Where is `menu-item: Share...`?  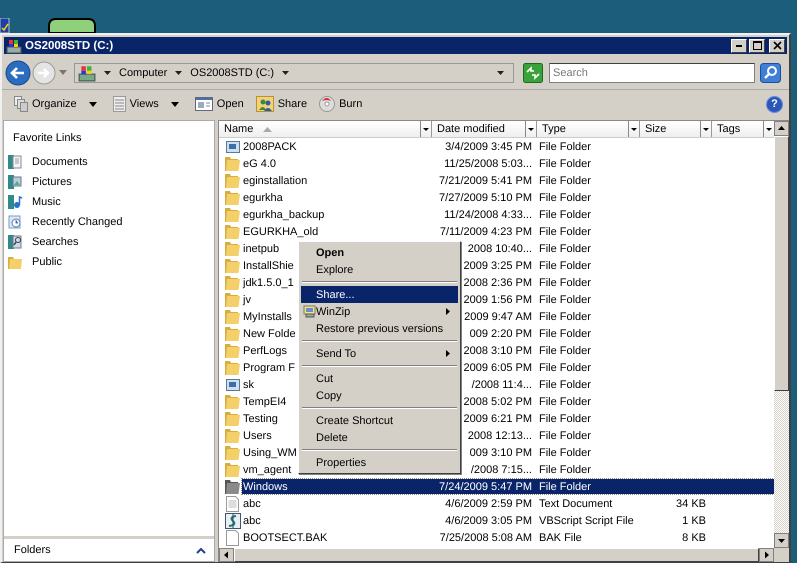 menu-item: Share... is located at coordinates (379, 294).